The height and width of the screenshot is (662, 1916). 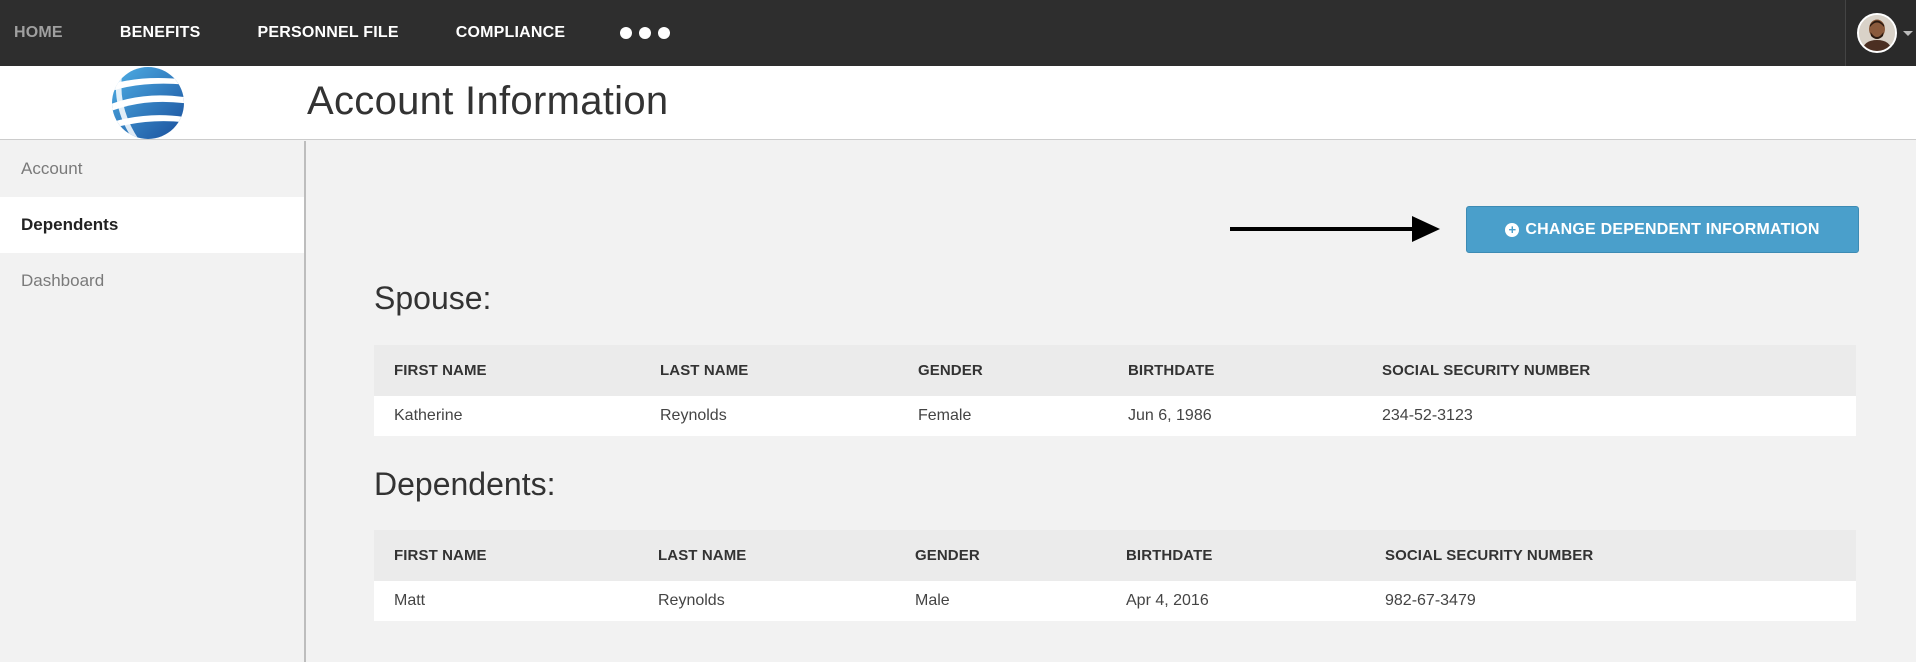 What do you see at coordinates (433, 298) in the screenshot?
I see `spouse-section-title: Spouse:` at bounding box center [433, 298].